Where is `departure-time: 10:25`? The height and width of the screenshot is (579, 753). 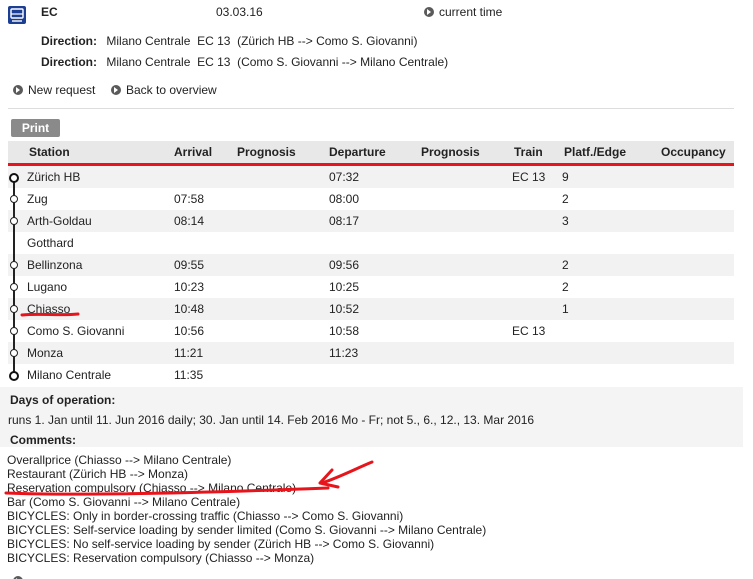 departure-time: 10:25 is located at coordinates (344, 287).